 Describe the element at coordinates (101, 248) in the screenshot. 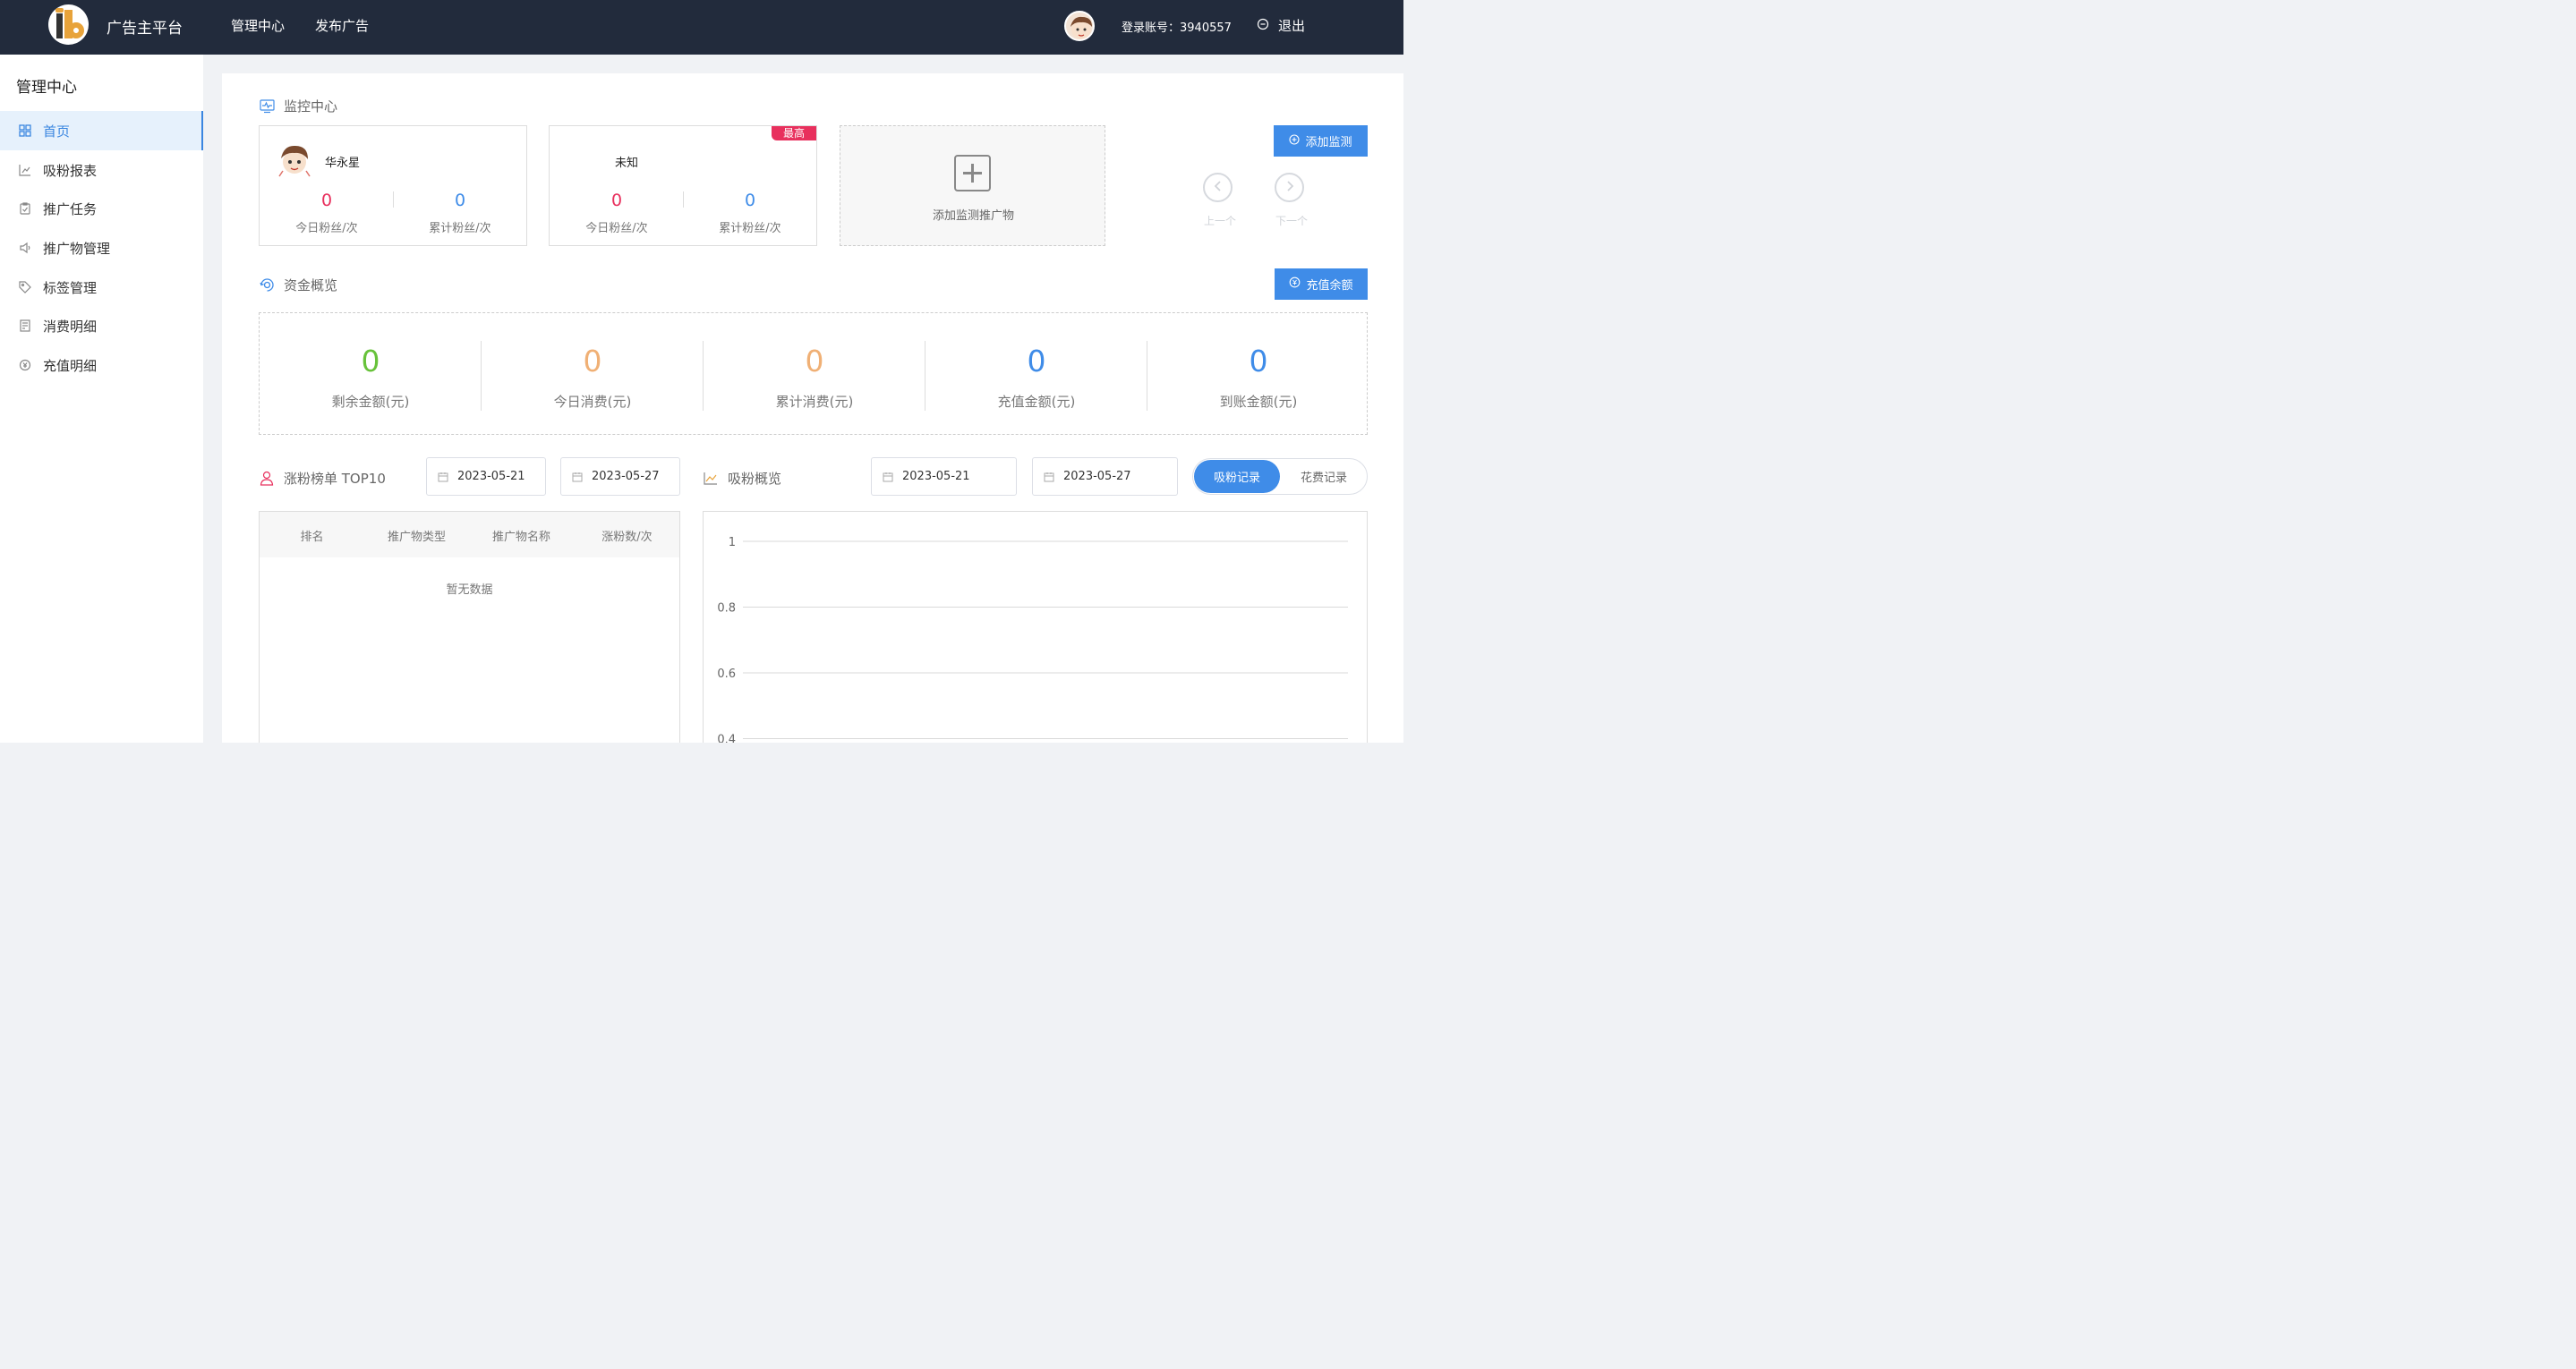

I see `sidebar-item-promo-items: 推广物管理` at that location.